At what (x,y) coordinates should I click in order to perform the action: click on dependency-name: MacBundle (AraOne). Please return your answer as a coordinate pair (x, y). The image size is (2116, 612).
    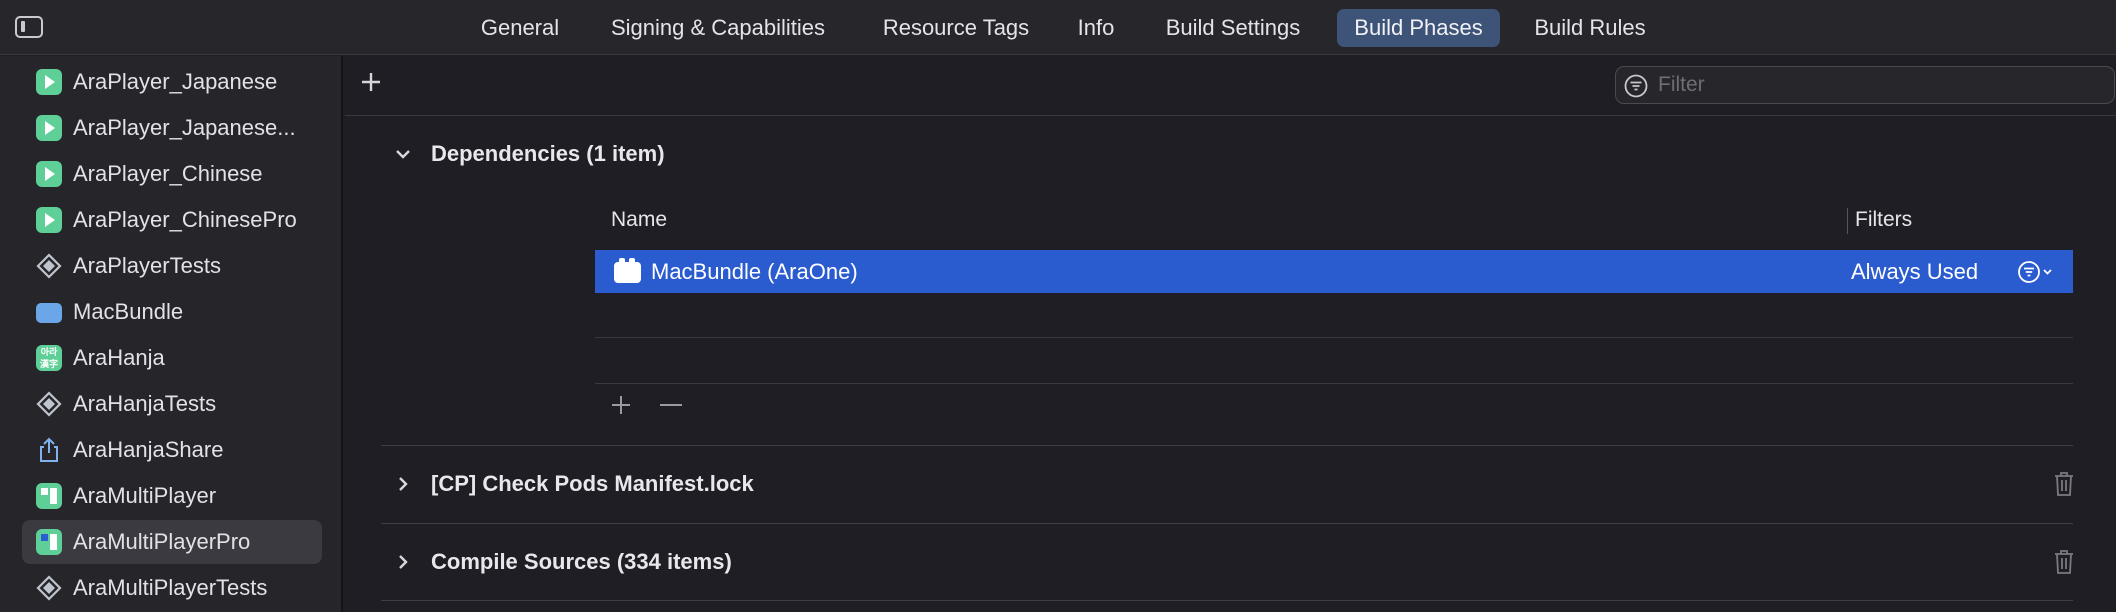
    Looking at the image, I should click on (754, 271).